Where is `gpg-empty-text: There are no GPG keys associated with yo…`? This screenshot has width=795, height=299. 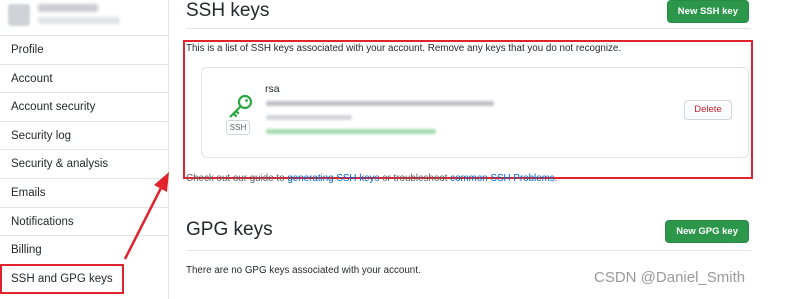
gpg-empty-text: There are no GPG keys associated with yo… is located at coordinates (303, 270).